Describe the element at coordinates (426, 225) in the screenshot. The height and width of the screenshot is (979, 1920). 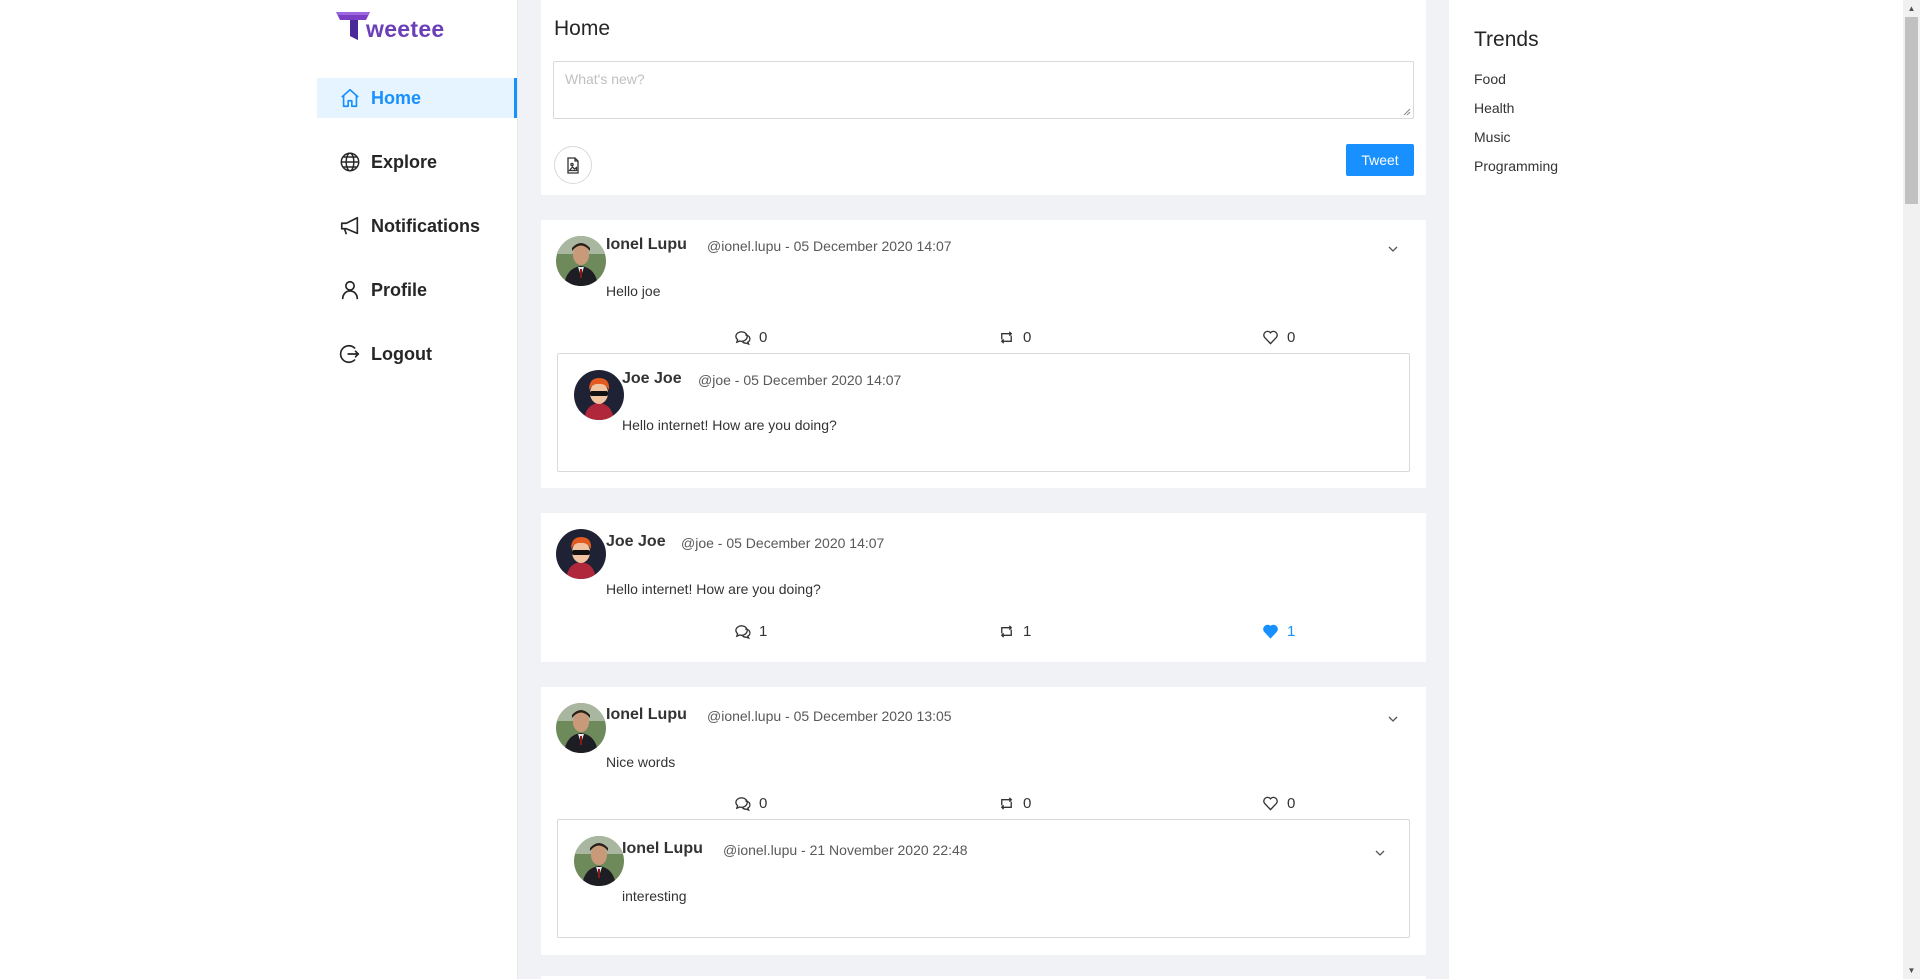
I see `nav-label-notifications: Notifications` at that location.